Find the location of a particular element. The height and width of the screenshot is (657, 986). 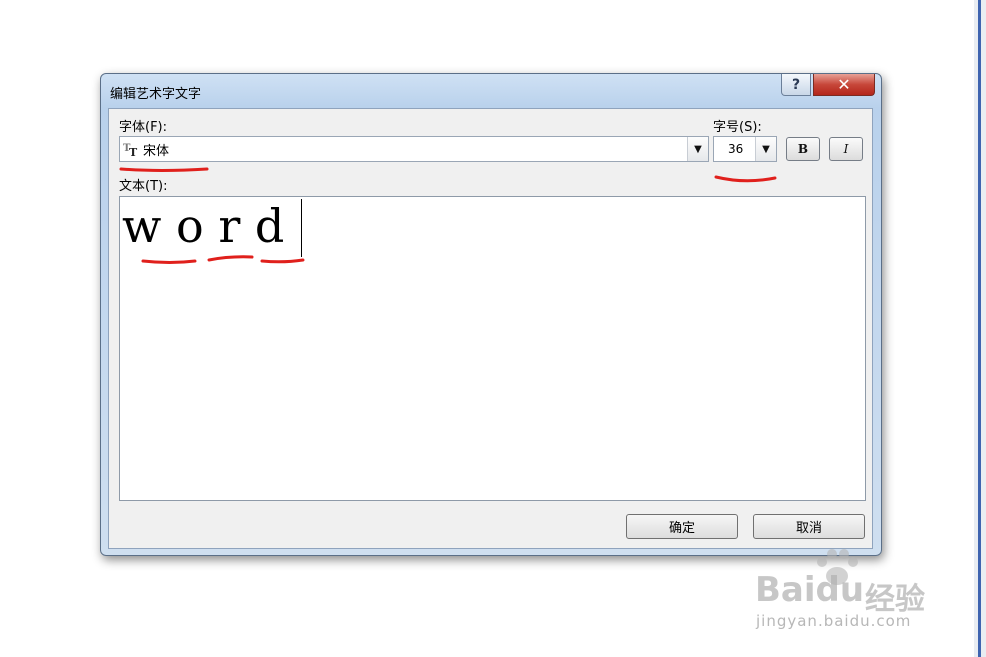

size-select: 36 ▼ is located at coordinates (745, 149).